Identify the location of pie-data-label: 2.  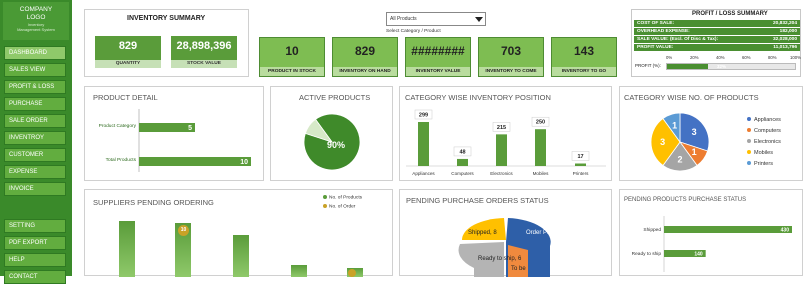
(679, 159).